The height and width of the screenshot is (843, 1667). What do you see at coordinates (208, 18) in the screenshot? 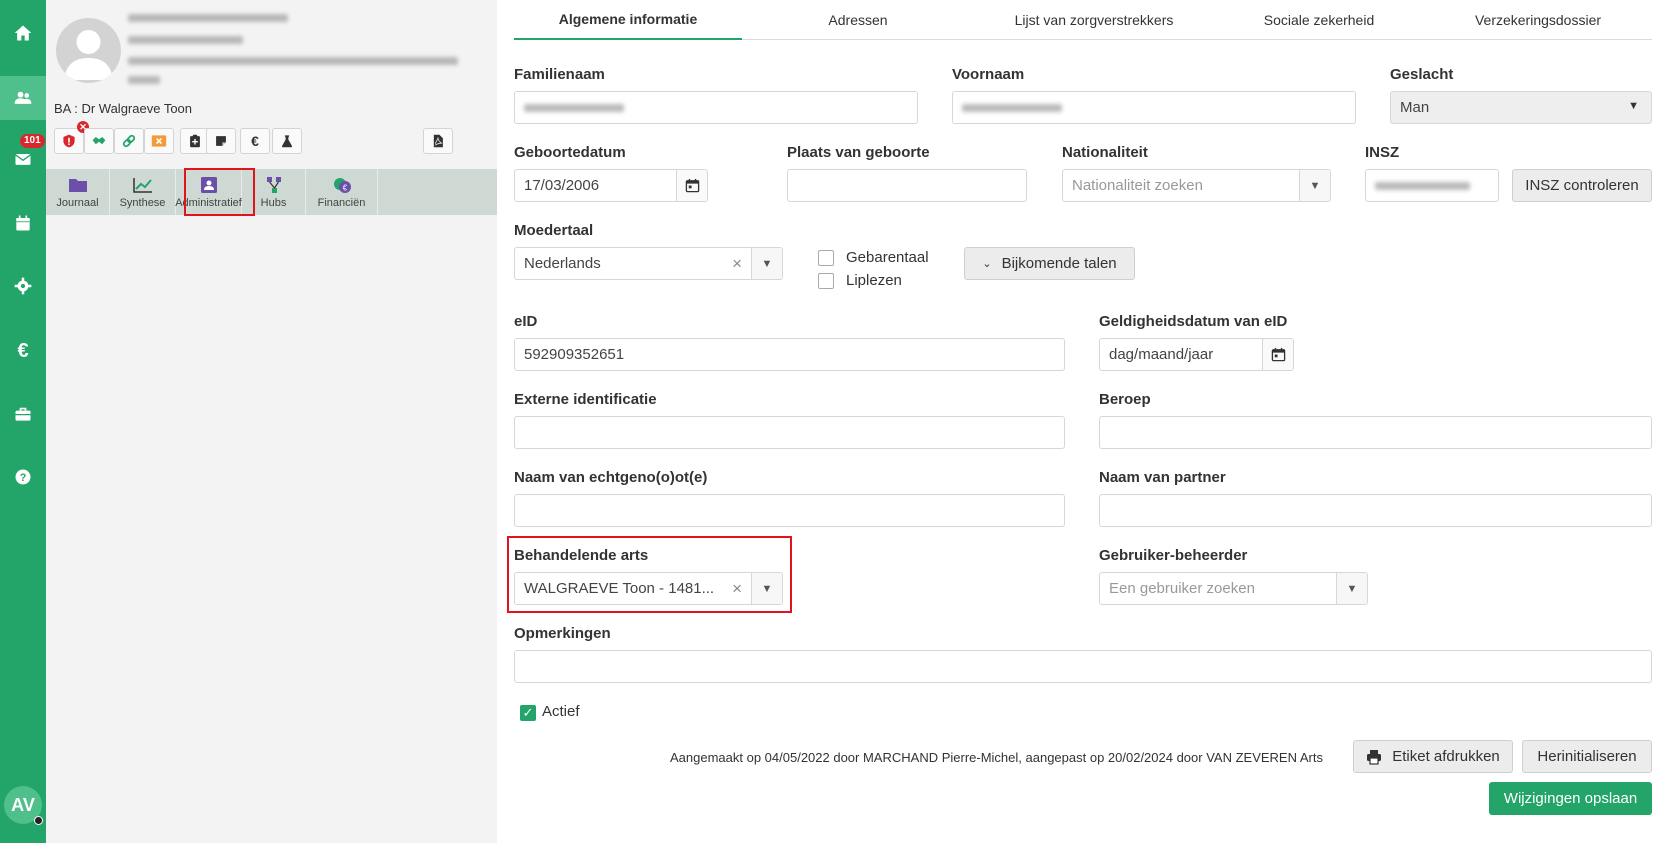
I see `blurred-patient-name` at bounding box center [208, 18].